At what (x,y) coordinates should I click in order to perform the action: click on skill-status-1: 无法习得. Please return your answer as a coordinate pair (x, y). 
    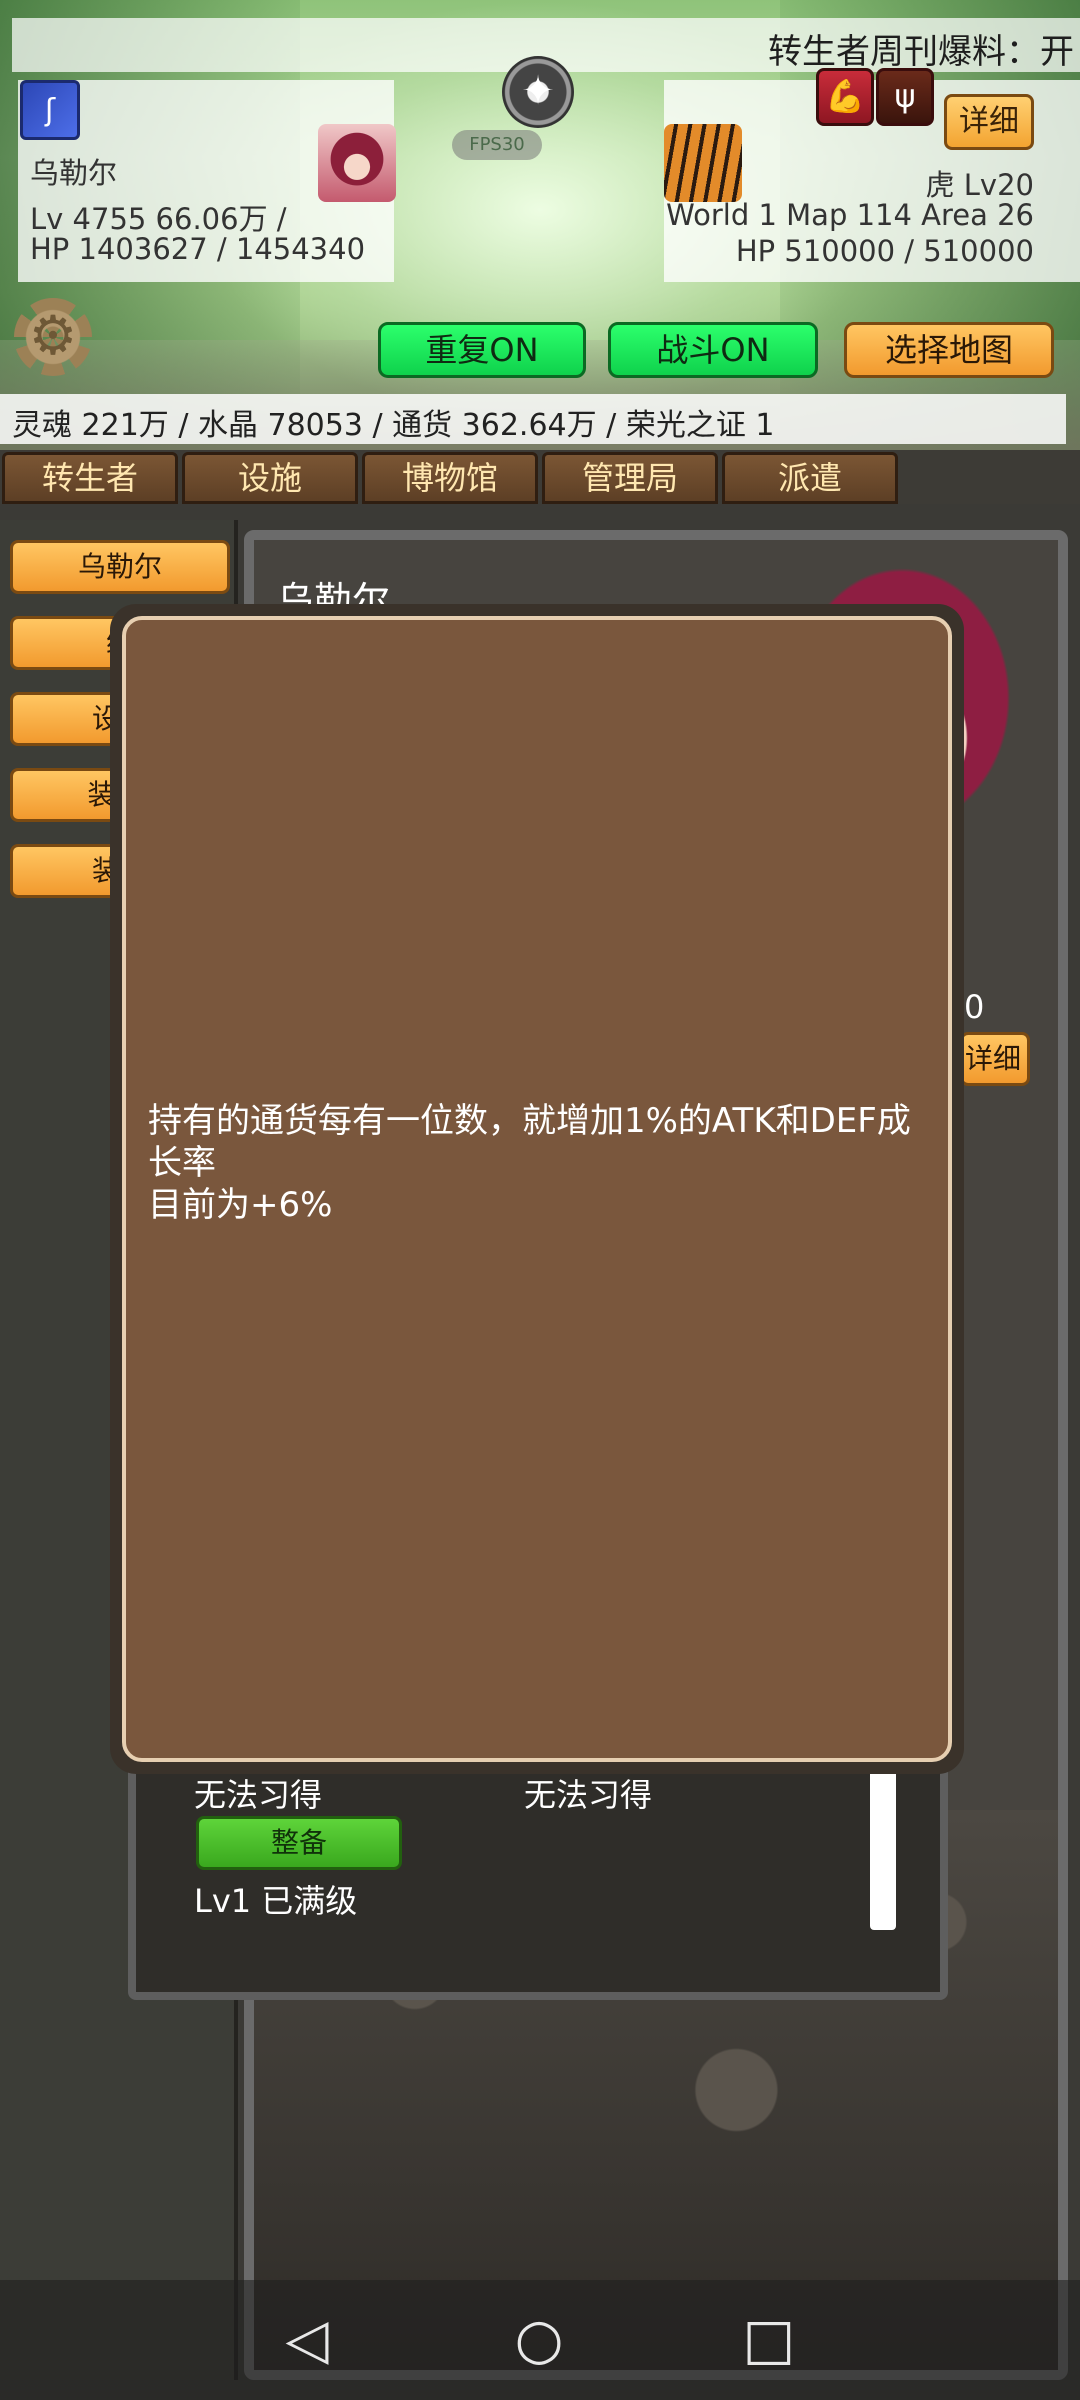
    Looking at the image, I should click on (258, 1795).